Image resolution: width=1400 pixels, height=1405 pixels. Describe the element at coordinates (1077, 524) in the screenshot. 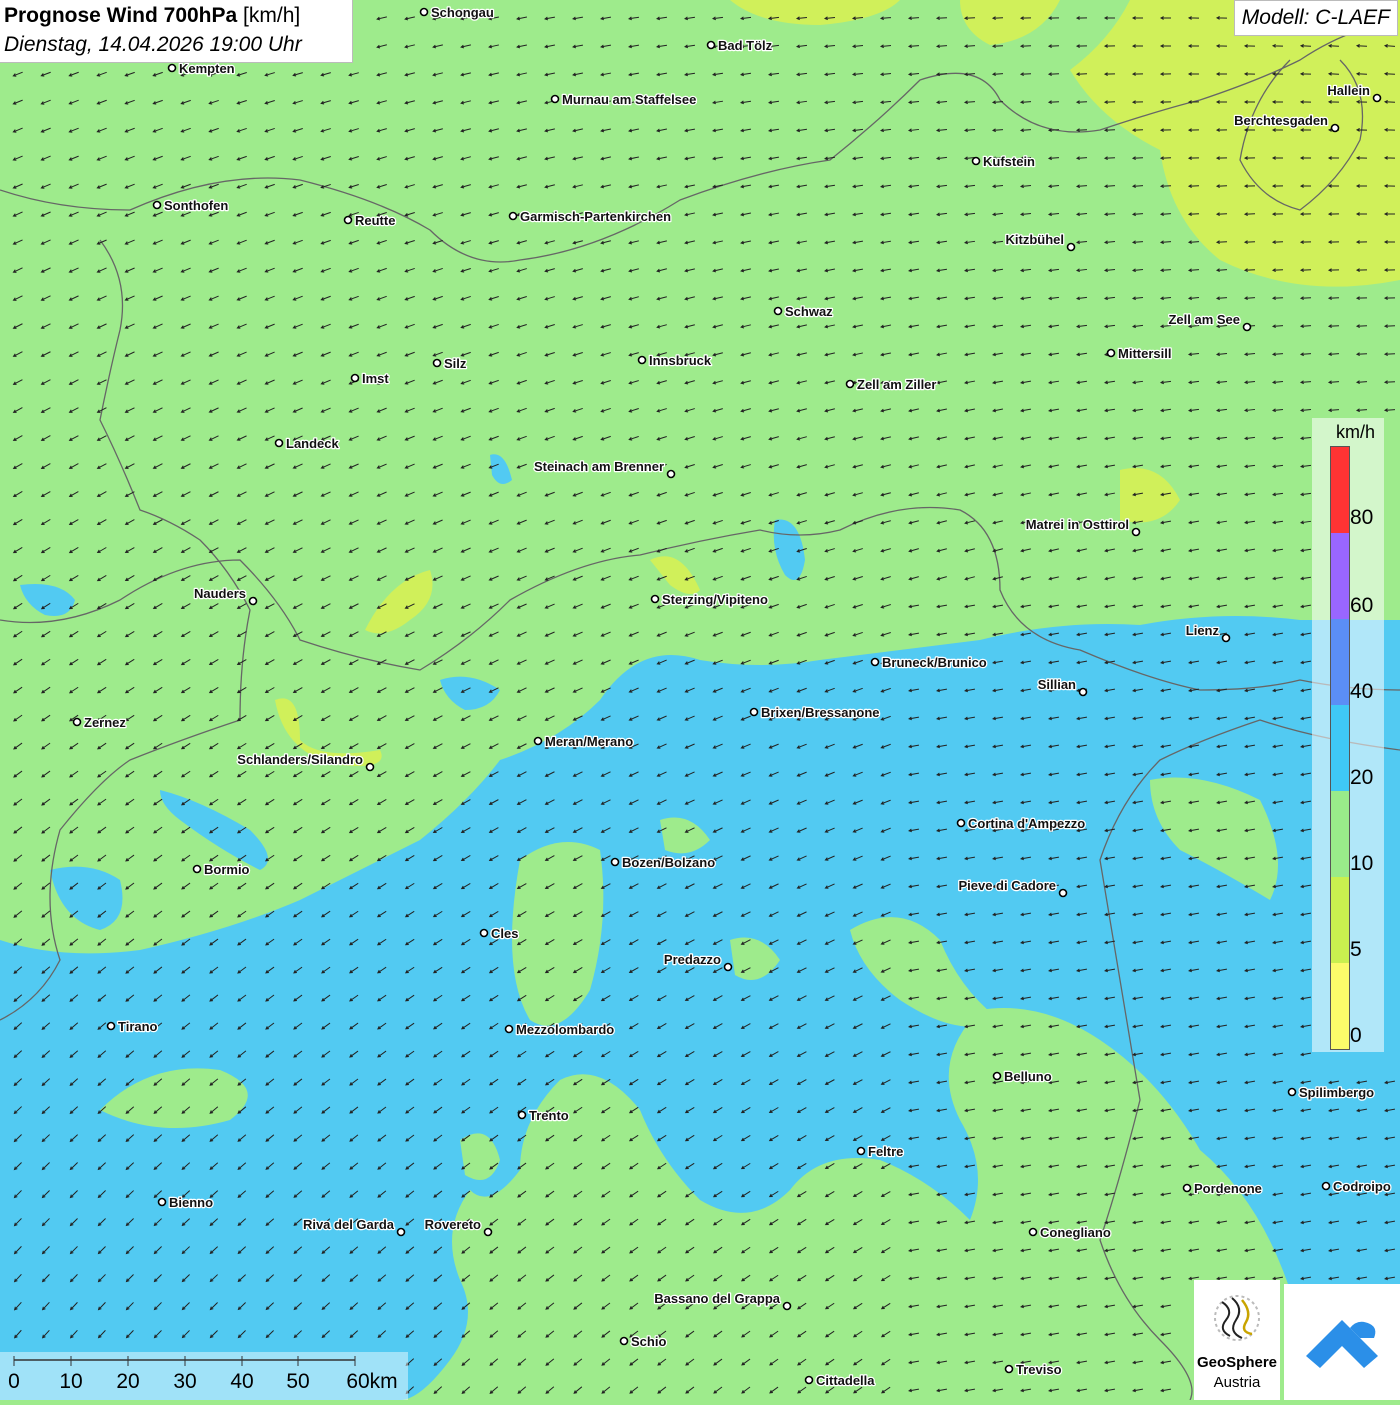

I see `city-label: Matrei in Osttirol` at that location.